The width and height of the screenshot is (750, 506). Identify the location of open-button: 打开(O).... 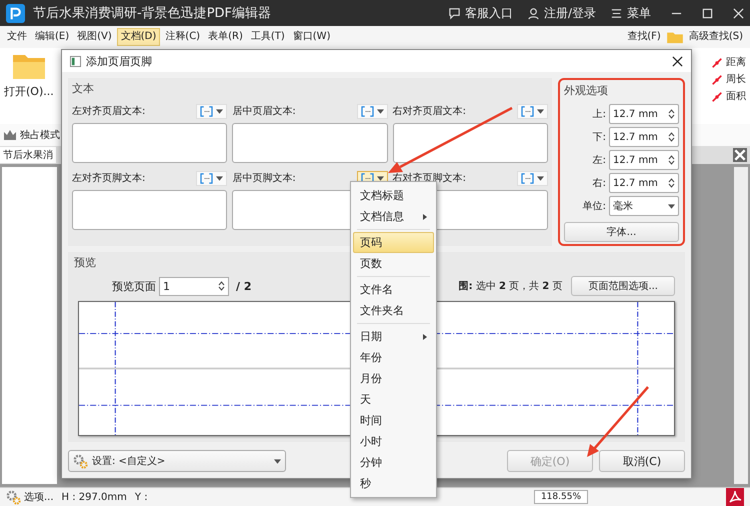
(29, 75).